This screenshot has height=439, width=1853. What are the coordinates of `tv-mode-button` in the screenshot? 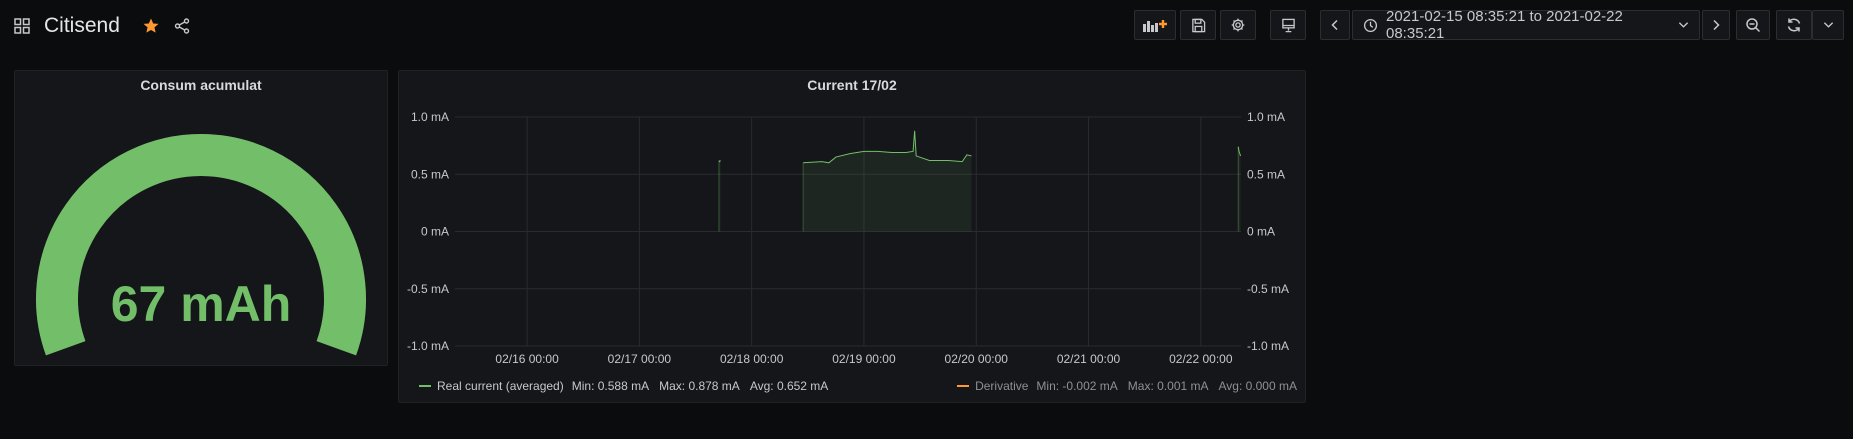 It's located at (1288, 25).